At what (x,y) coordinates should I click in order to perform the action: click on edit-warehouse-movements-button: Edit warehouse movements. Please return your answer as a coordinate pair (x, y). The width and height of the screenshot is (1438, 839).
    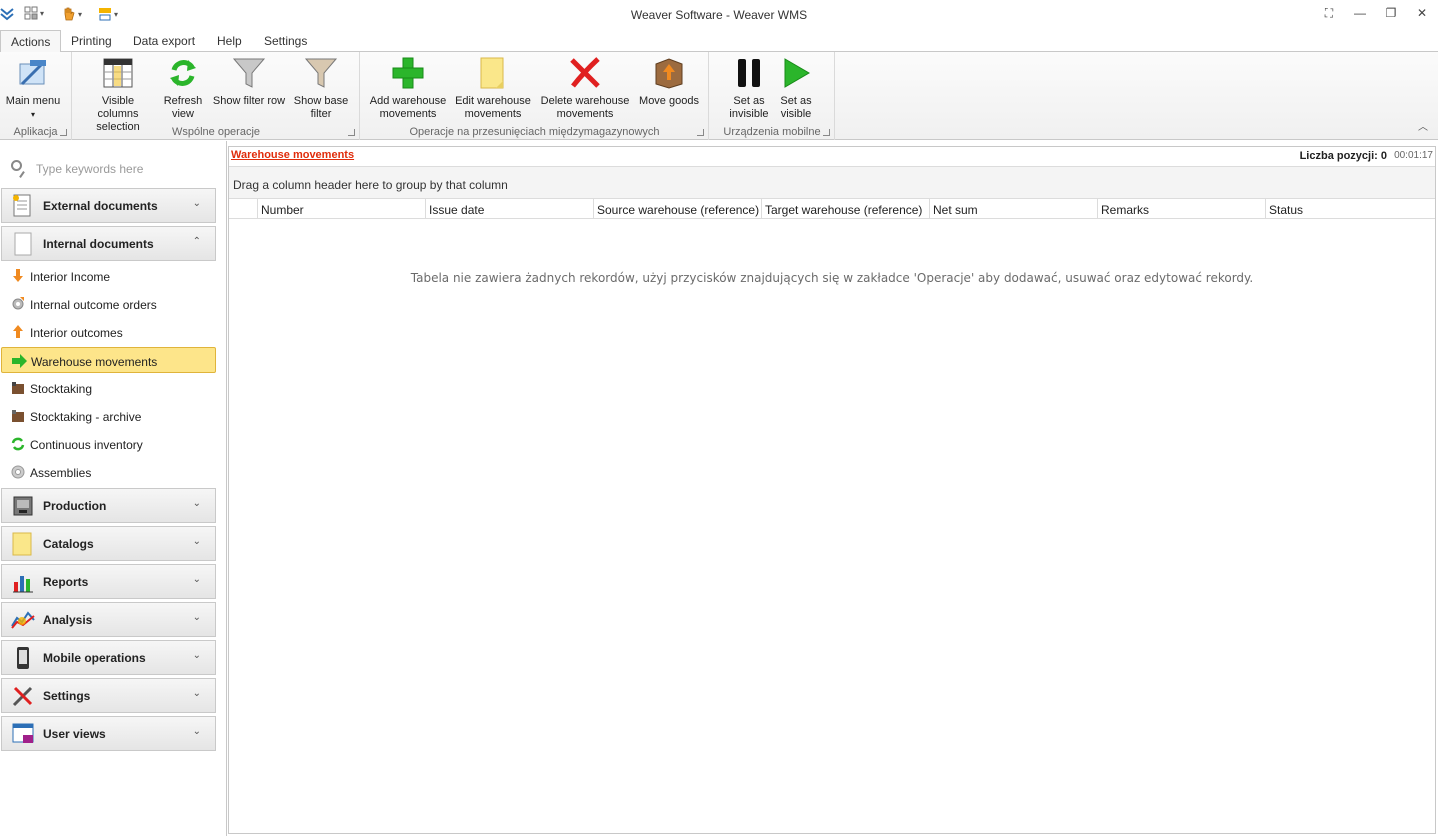
    Looking at the image, I should click on (493, 88).